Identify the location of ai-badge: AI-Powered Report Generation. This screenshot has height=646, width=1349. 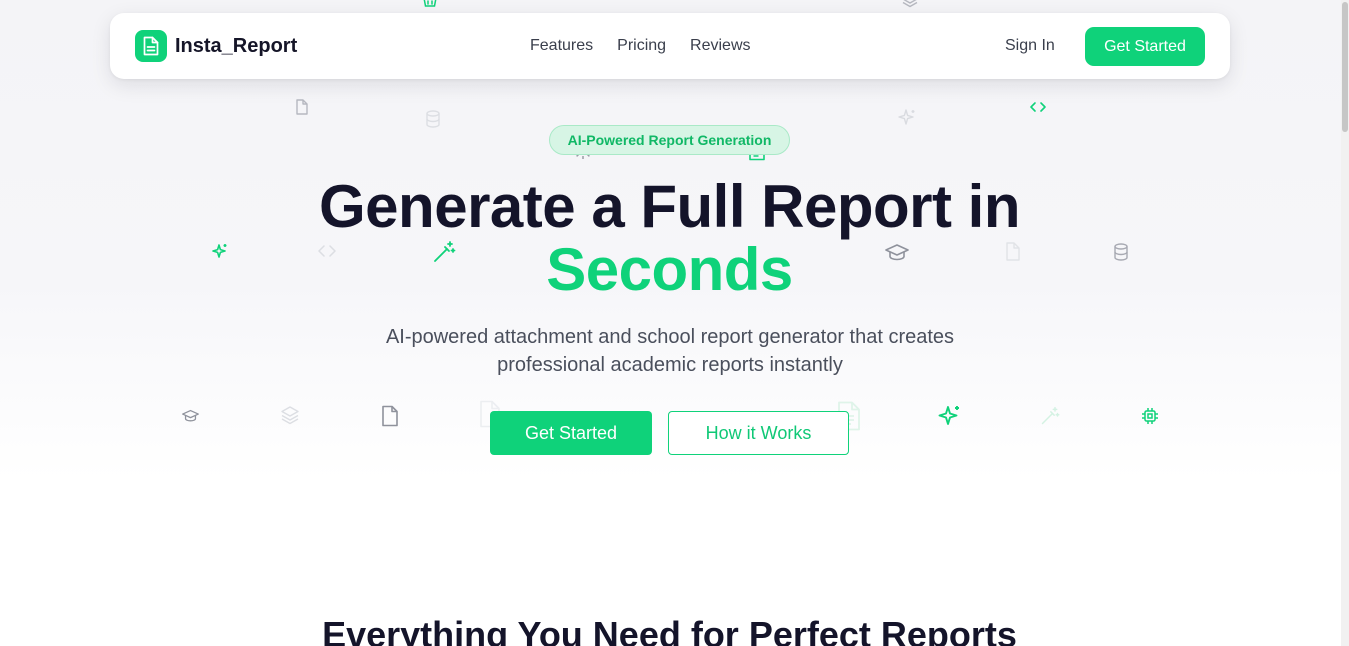
(669, 140).